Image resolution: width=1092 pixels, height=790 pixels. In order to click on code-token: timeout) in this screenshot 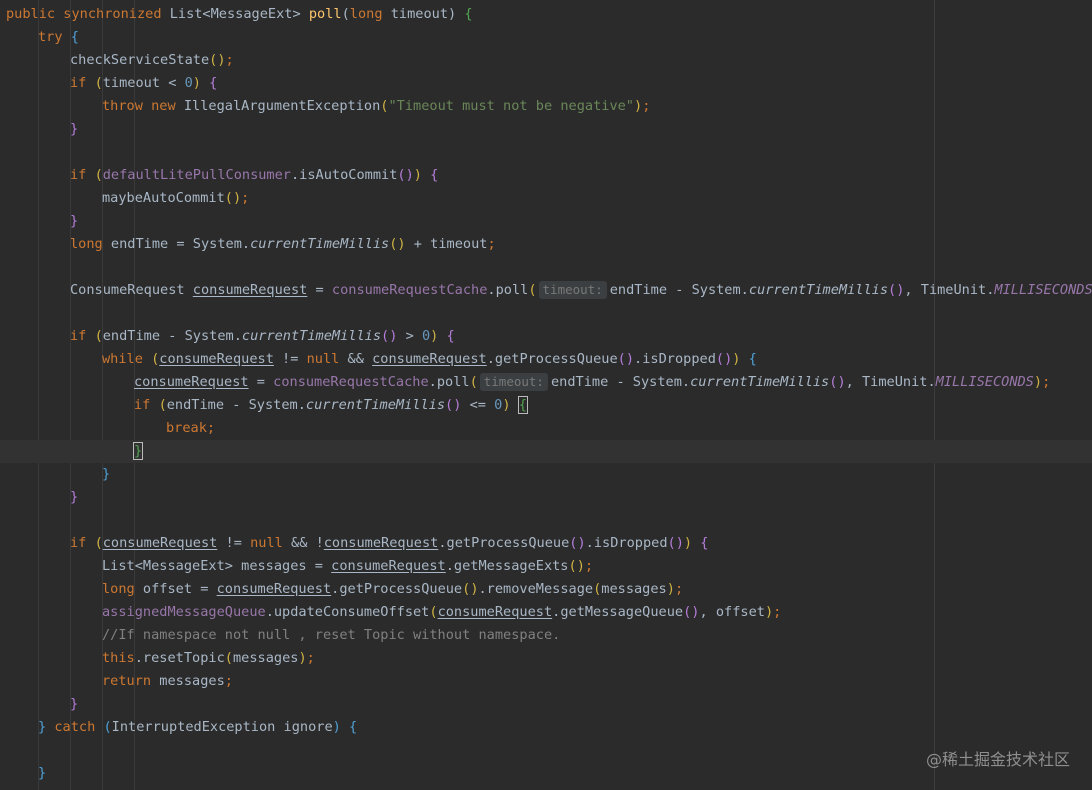, I will do `click(423, 14)`.